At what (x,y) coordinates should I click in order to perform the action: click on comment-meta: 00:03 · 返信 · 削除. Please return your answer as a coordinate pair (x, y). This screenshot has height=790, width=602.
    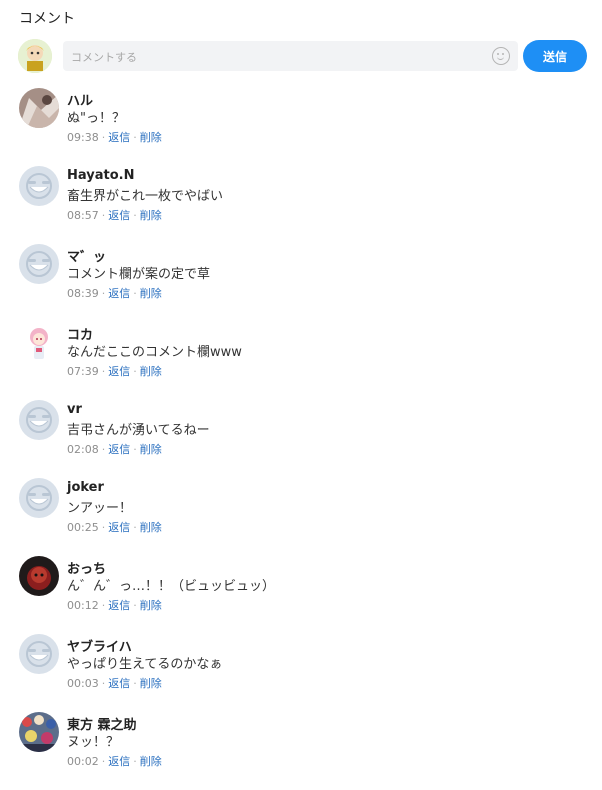
    Looking at the image, I should click on (114, 683).